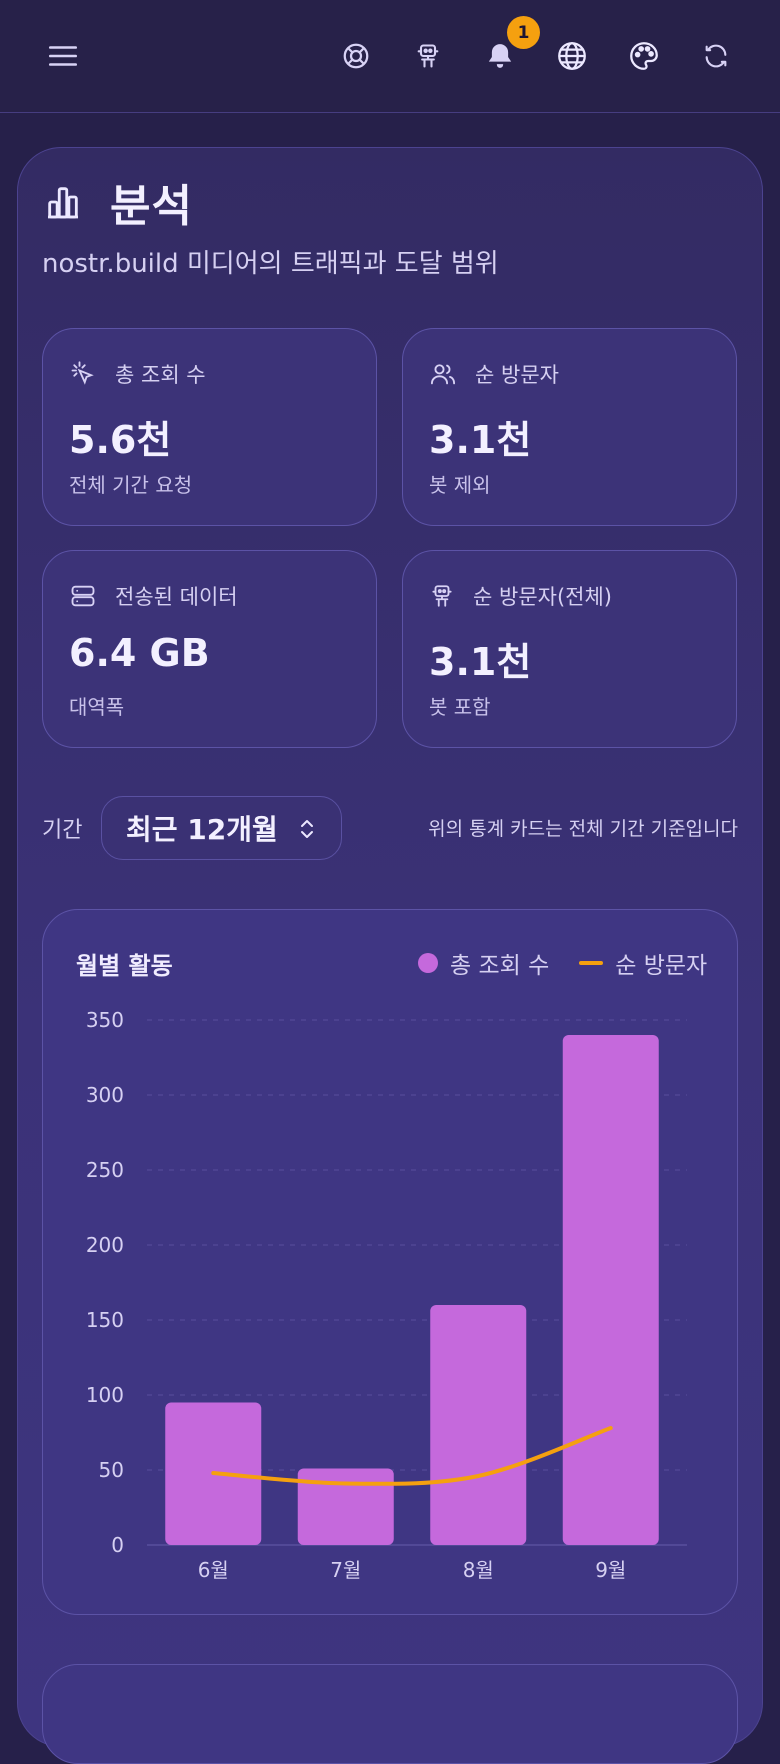  Describe the element at coordinates (176, 597) in the screenshot. I see `stat-label: 전송된 데이터` at that location.